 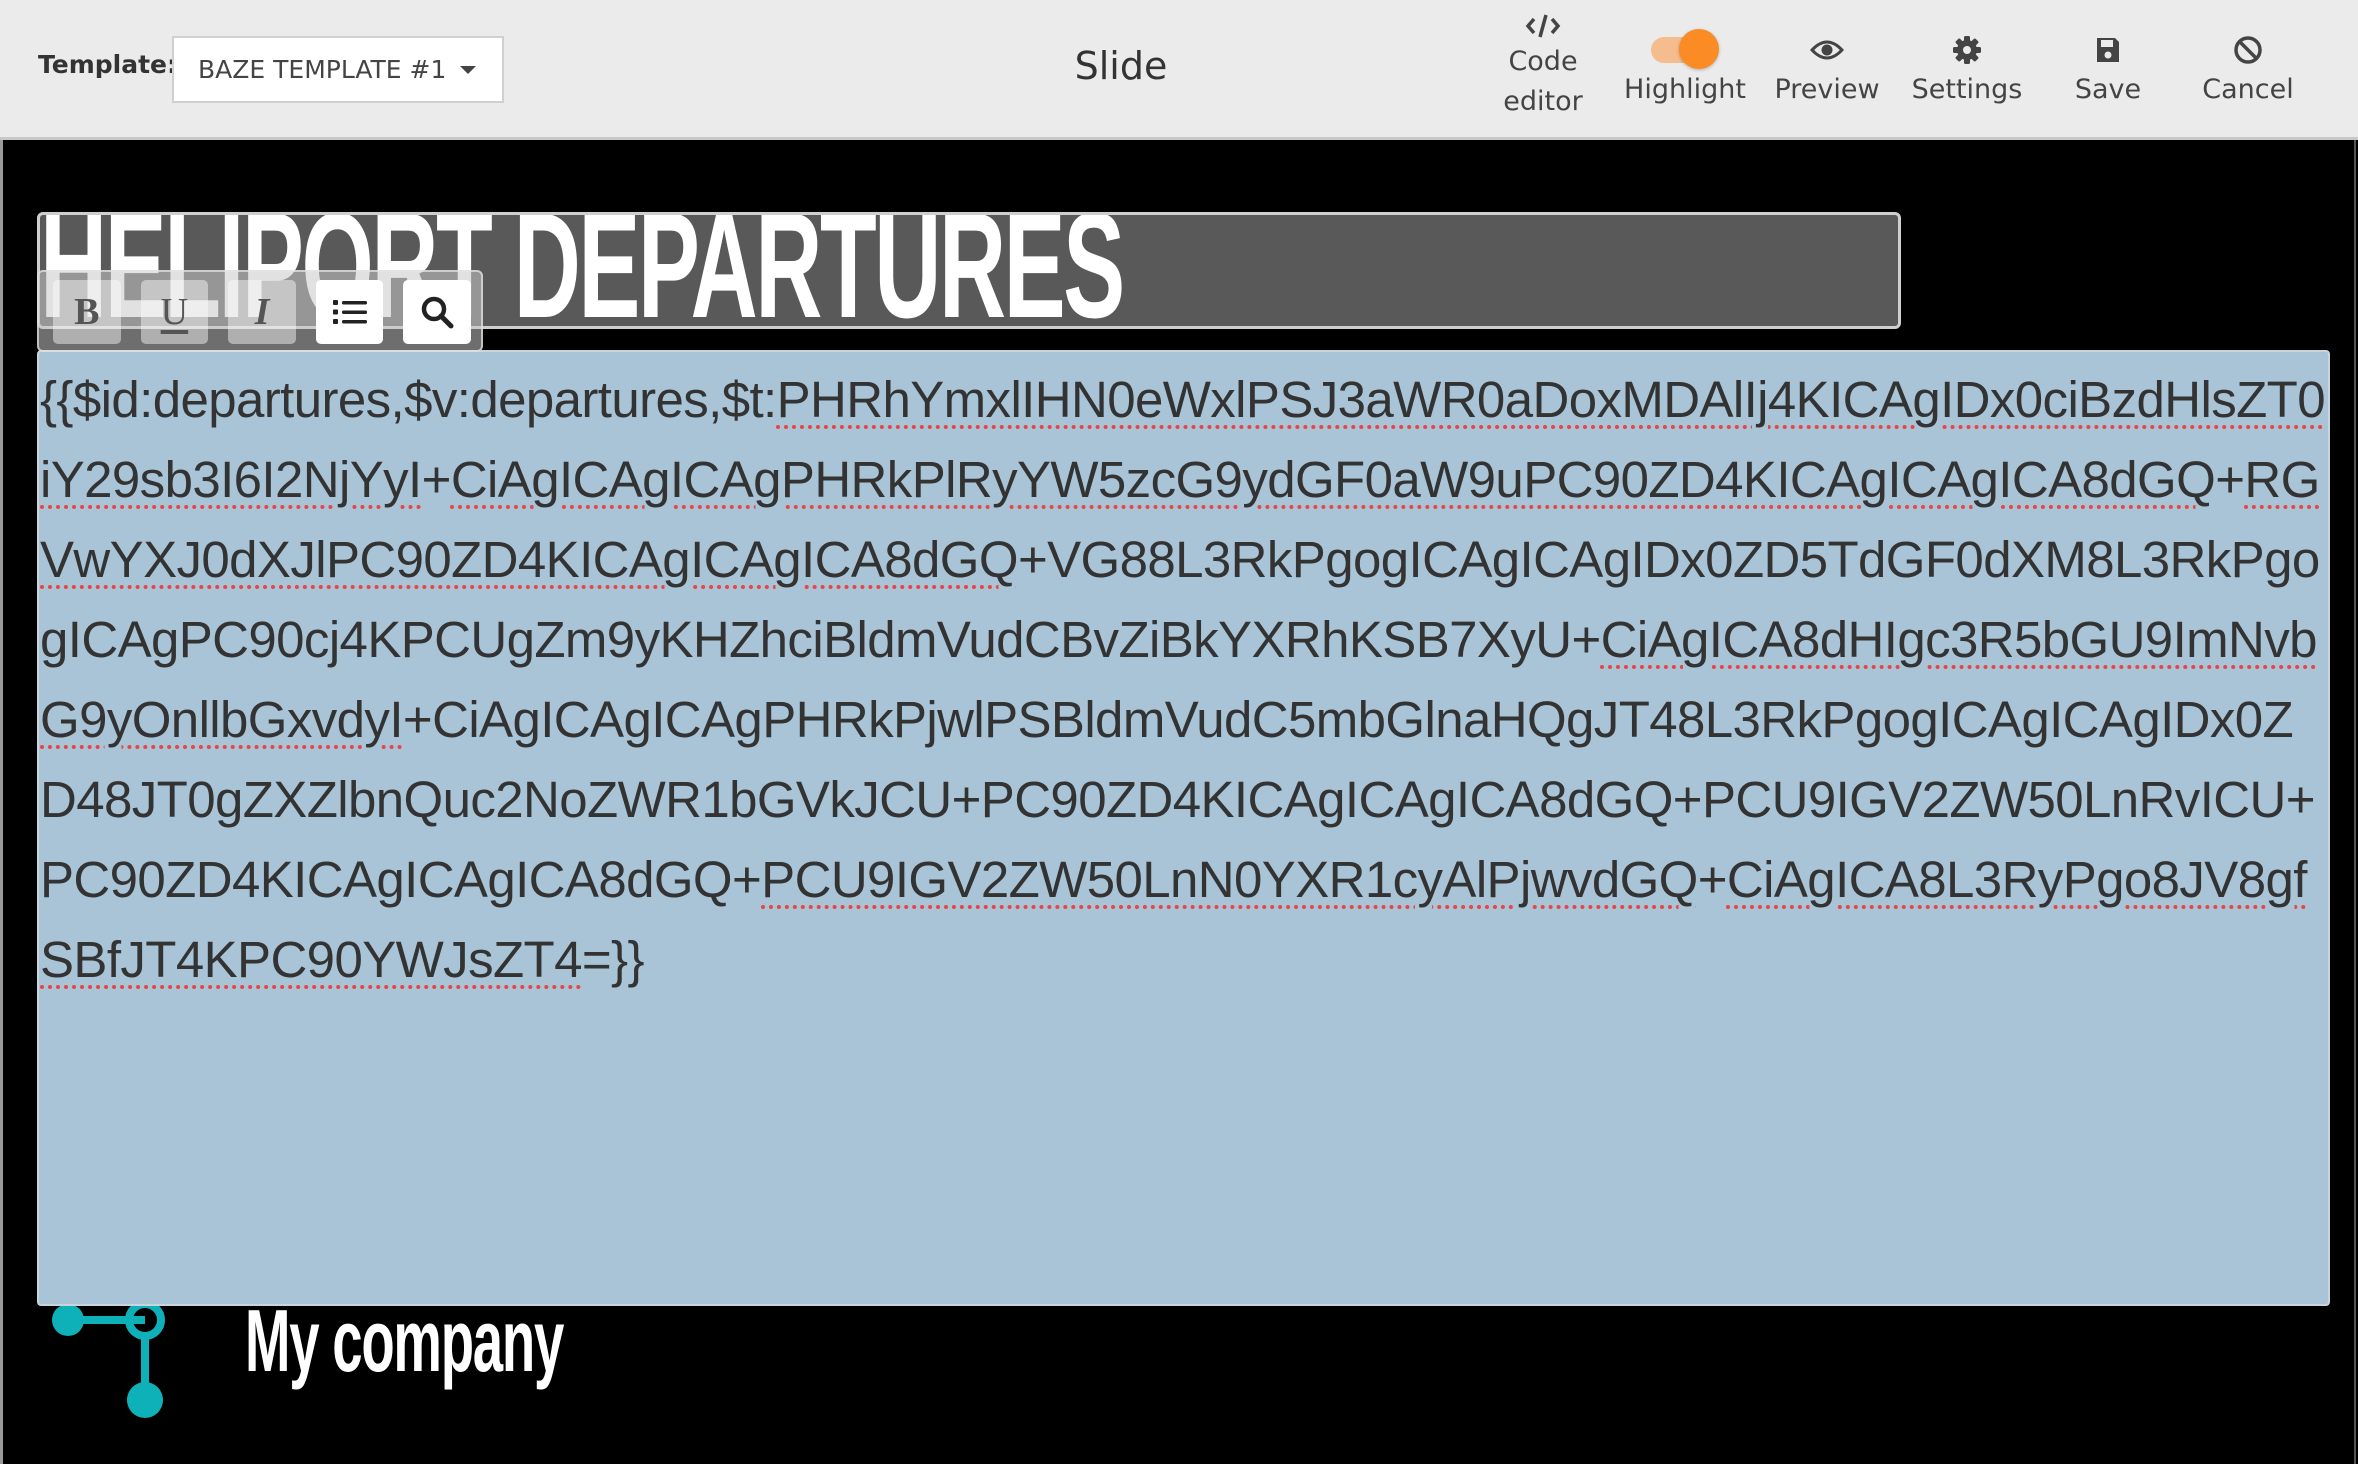 What do you see at coordinates (1543, 26) in the screenshot?
I see `code-icon` at bounding box center [1543, 26].